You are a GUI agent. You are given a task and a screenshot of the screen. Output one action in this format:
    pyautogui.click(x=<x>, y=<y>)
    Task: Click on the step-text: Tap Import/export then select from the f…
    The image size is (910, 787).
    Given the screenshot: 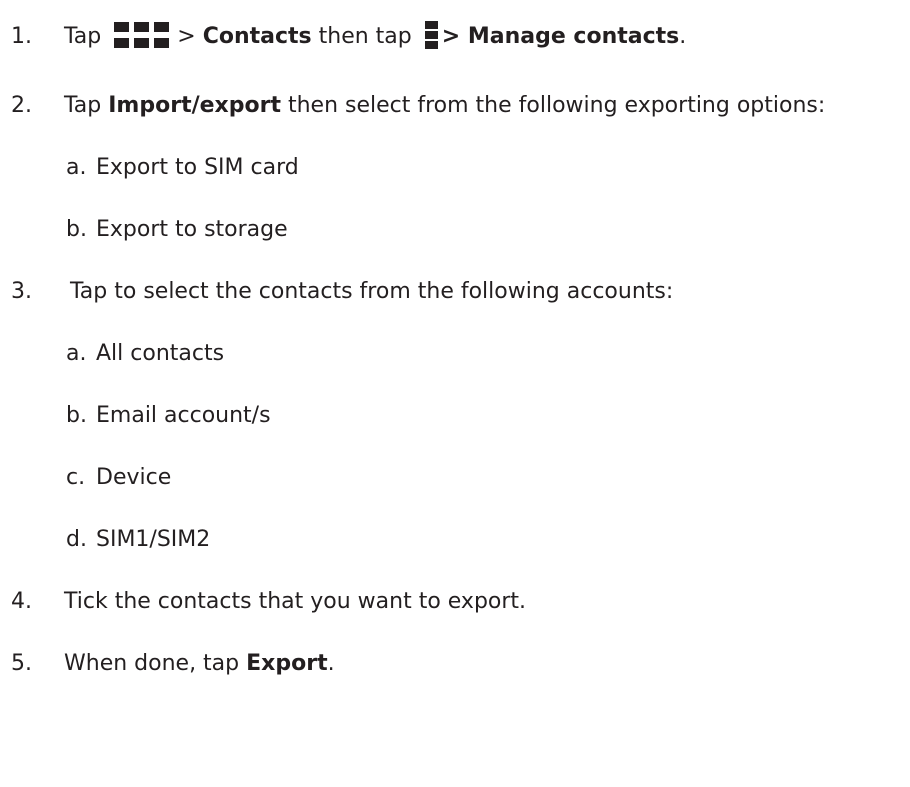 What is the action you would take?
    pyautogui.click(x=444, y=106)
    